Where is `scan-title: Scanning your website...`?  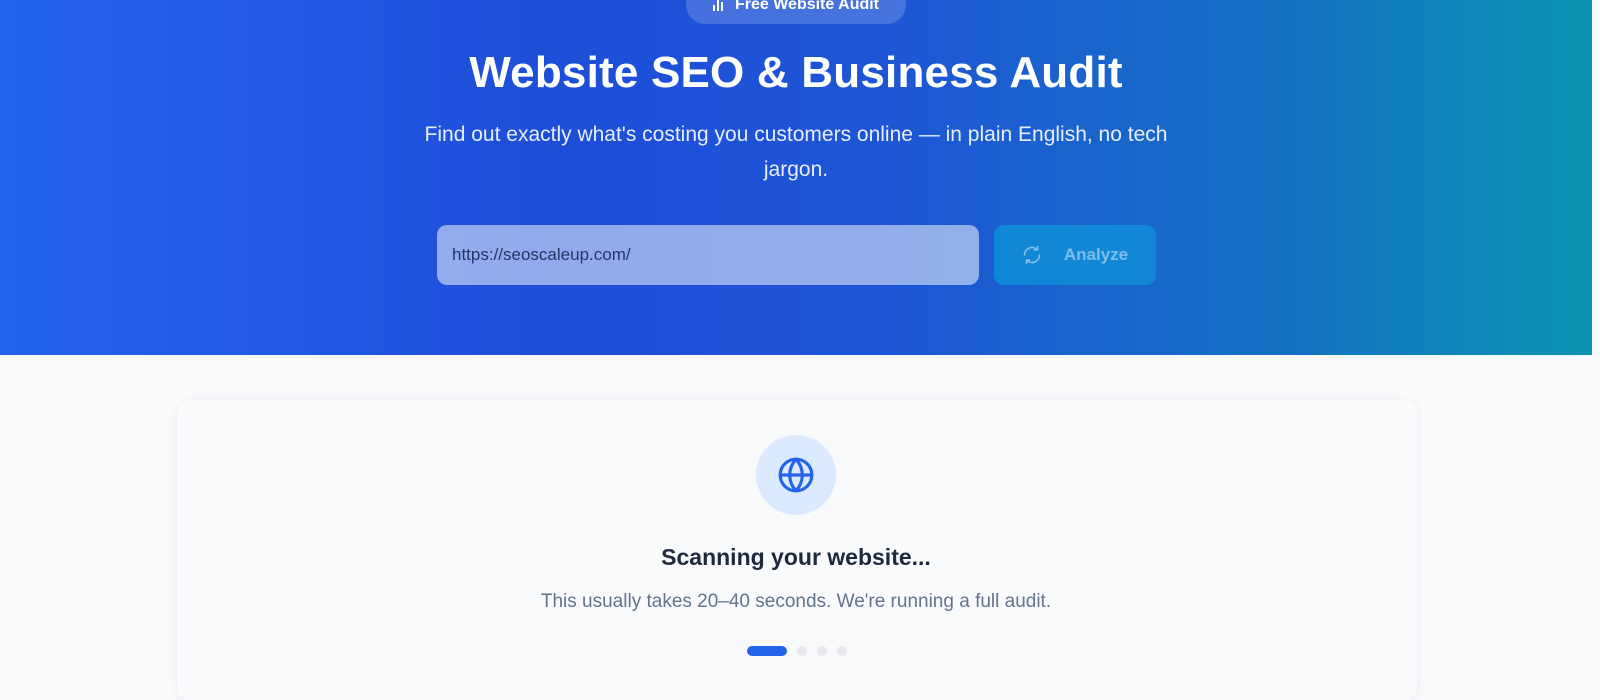 scan-title: Scanning your website... is located at coordinates (796, 557).